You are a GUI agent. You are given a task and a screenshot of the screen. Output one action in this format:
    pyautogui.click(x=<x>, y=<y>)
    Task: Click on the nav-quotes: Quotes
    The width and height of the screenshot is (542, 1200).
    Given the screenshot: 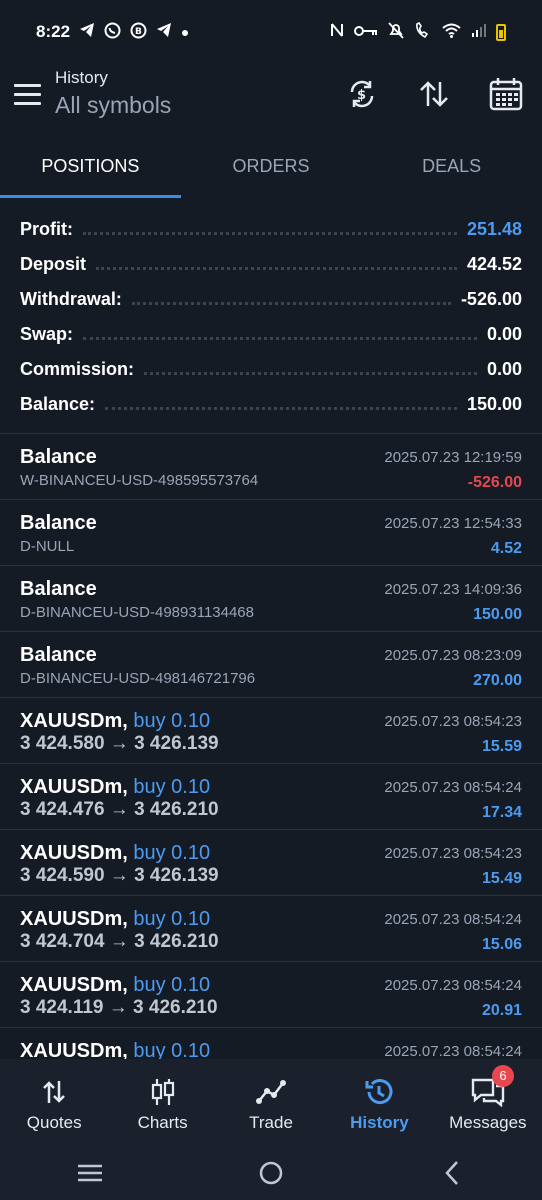 What is the action you would take?
    pyautogui.click(x=54, y=1102)
    